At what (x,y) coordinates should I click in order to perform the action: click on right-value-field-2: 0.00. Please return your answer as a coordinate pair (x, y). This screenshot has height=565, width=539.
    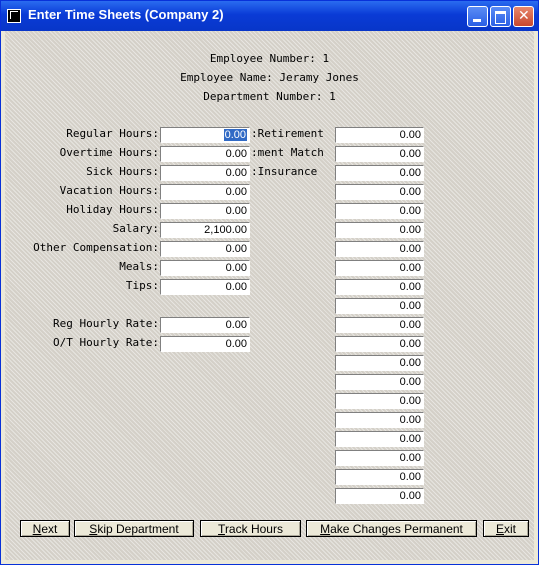
    Looking at the image, I should click on (379, 154).